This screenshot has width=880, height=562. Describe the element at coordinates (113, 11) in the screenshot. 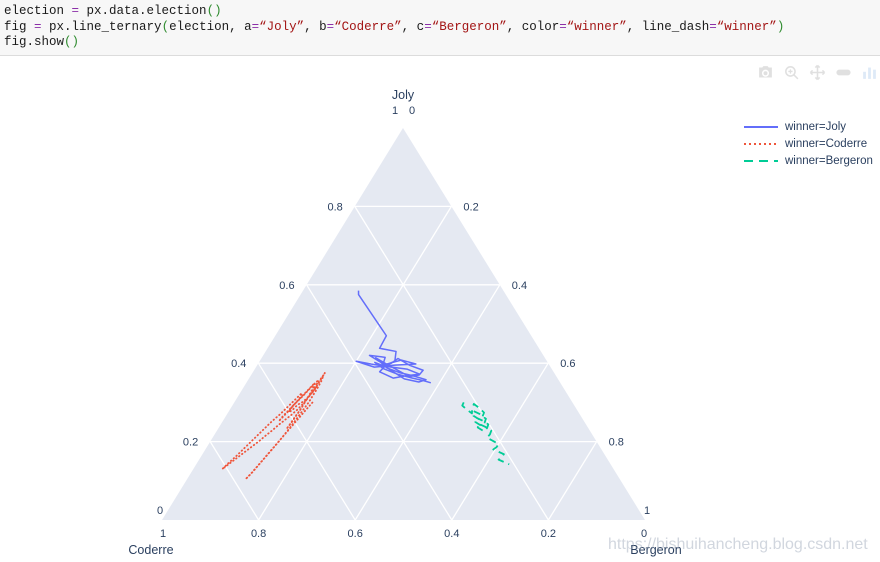

I see `code-line-1: election = px.data.election()` at that location.